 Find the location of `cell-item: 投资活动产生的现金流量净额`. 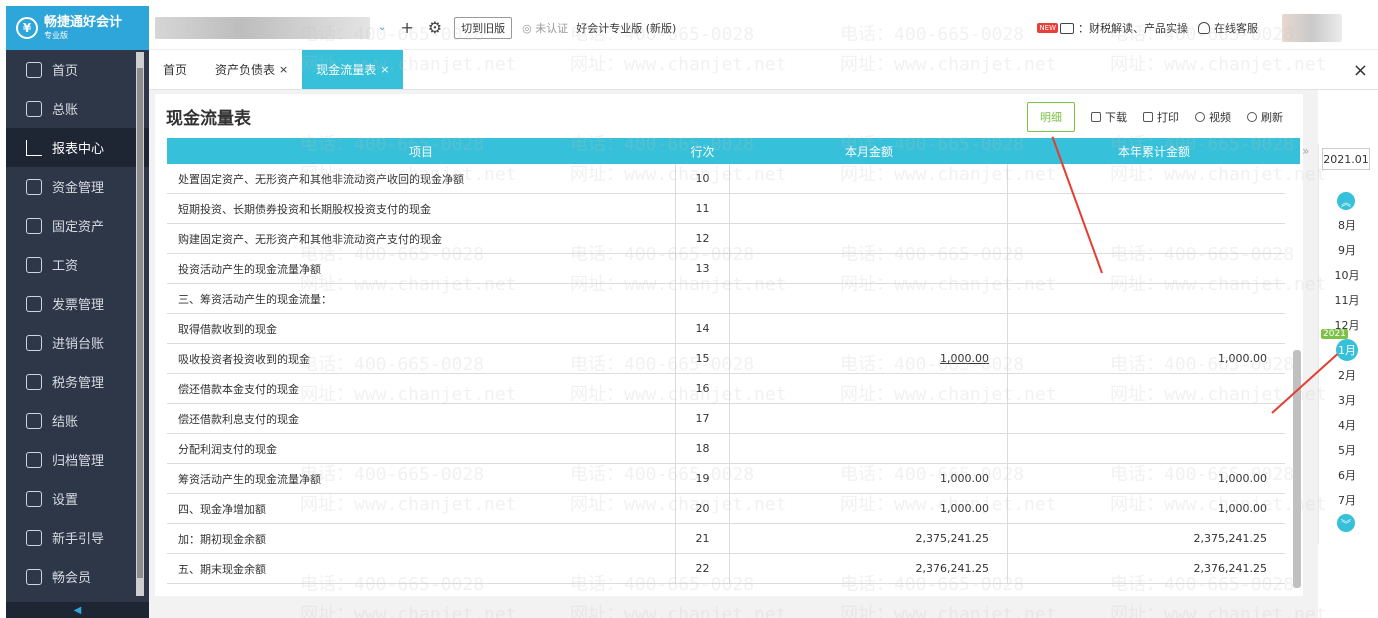

cell-item: 投资活动产生的现金流量净额 is located at coordinates (428, 268).